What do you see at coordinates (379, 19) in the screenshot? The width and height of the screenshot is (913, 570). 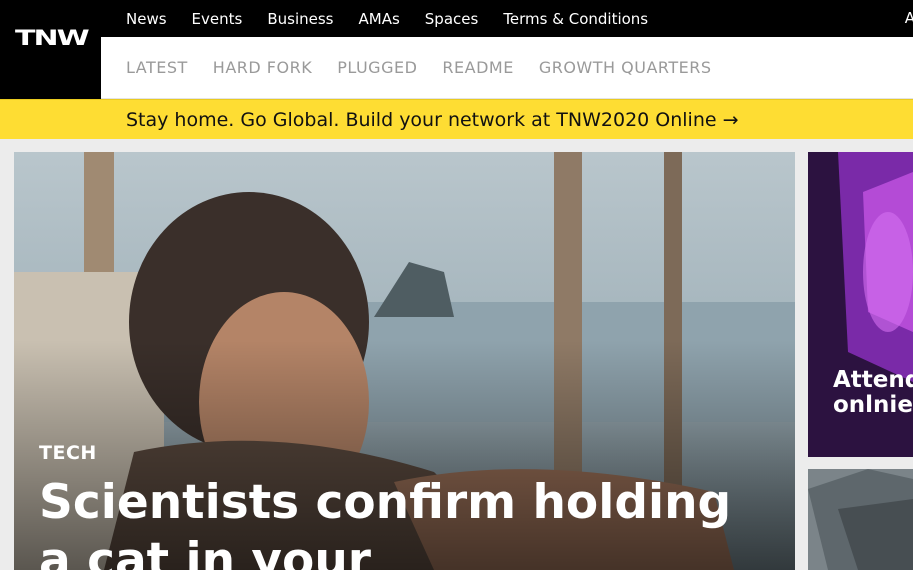 I see `top-nav-amas: AMAs` at bounding box center [379, 19].